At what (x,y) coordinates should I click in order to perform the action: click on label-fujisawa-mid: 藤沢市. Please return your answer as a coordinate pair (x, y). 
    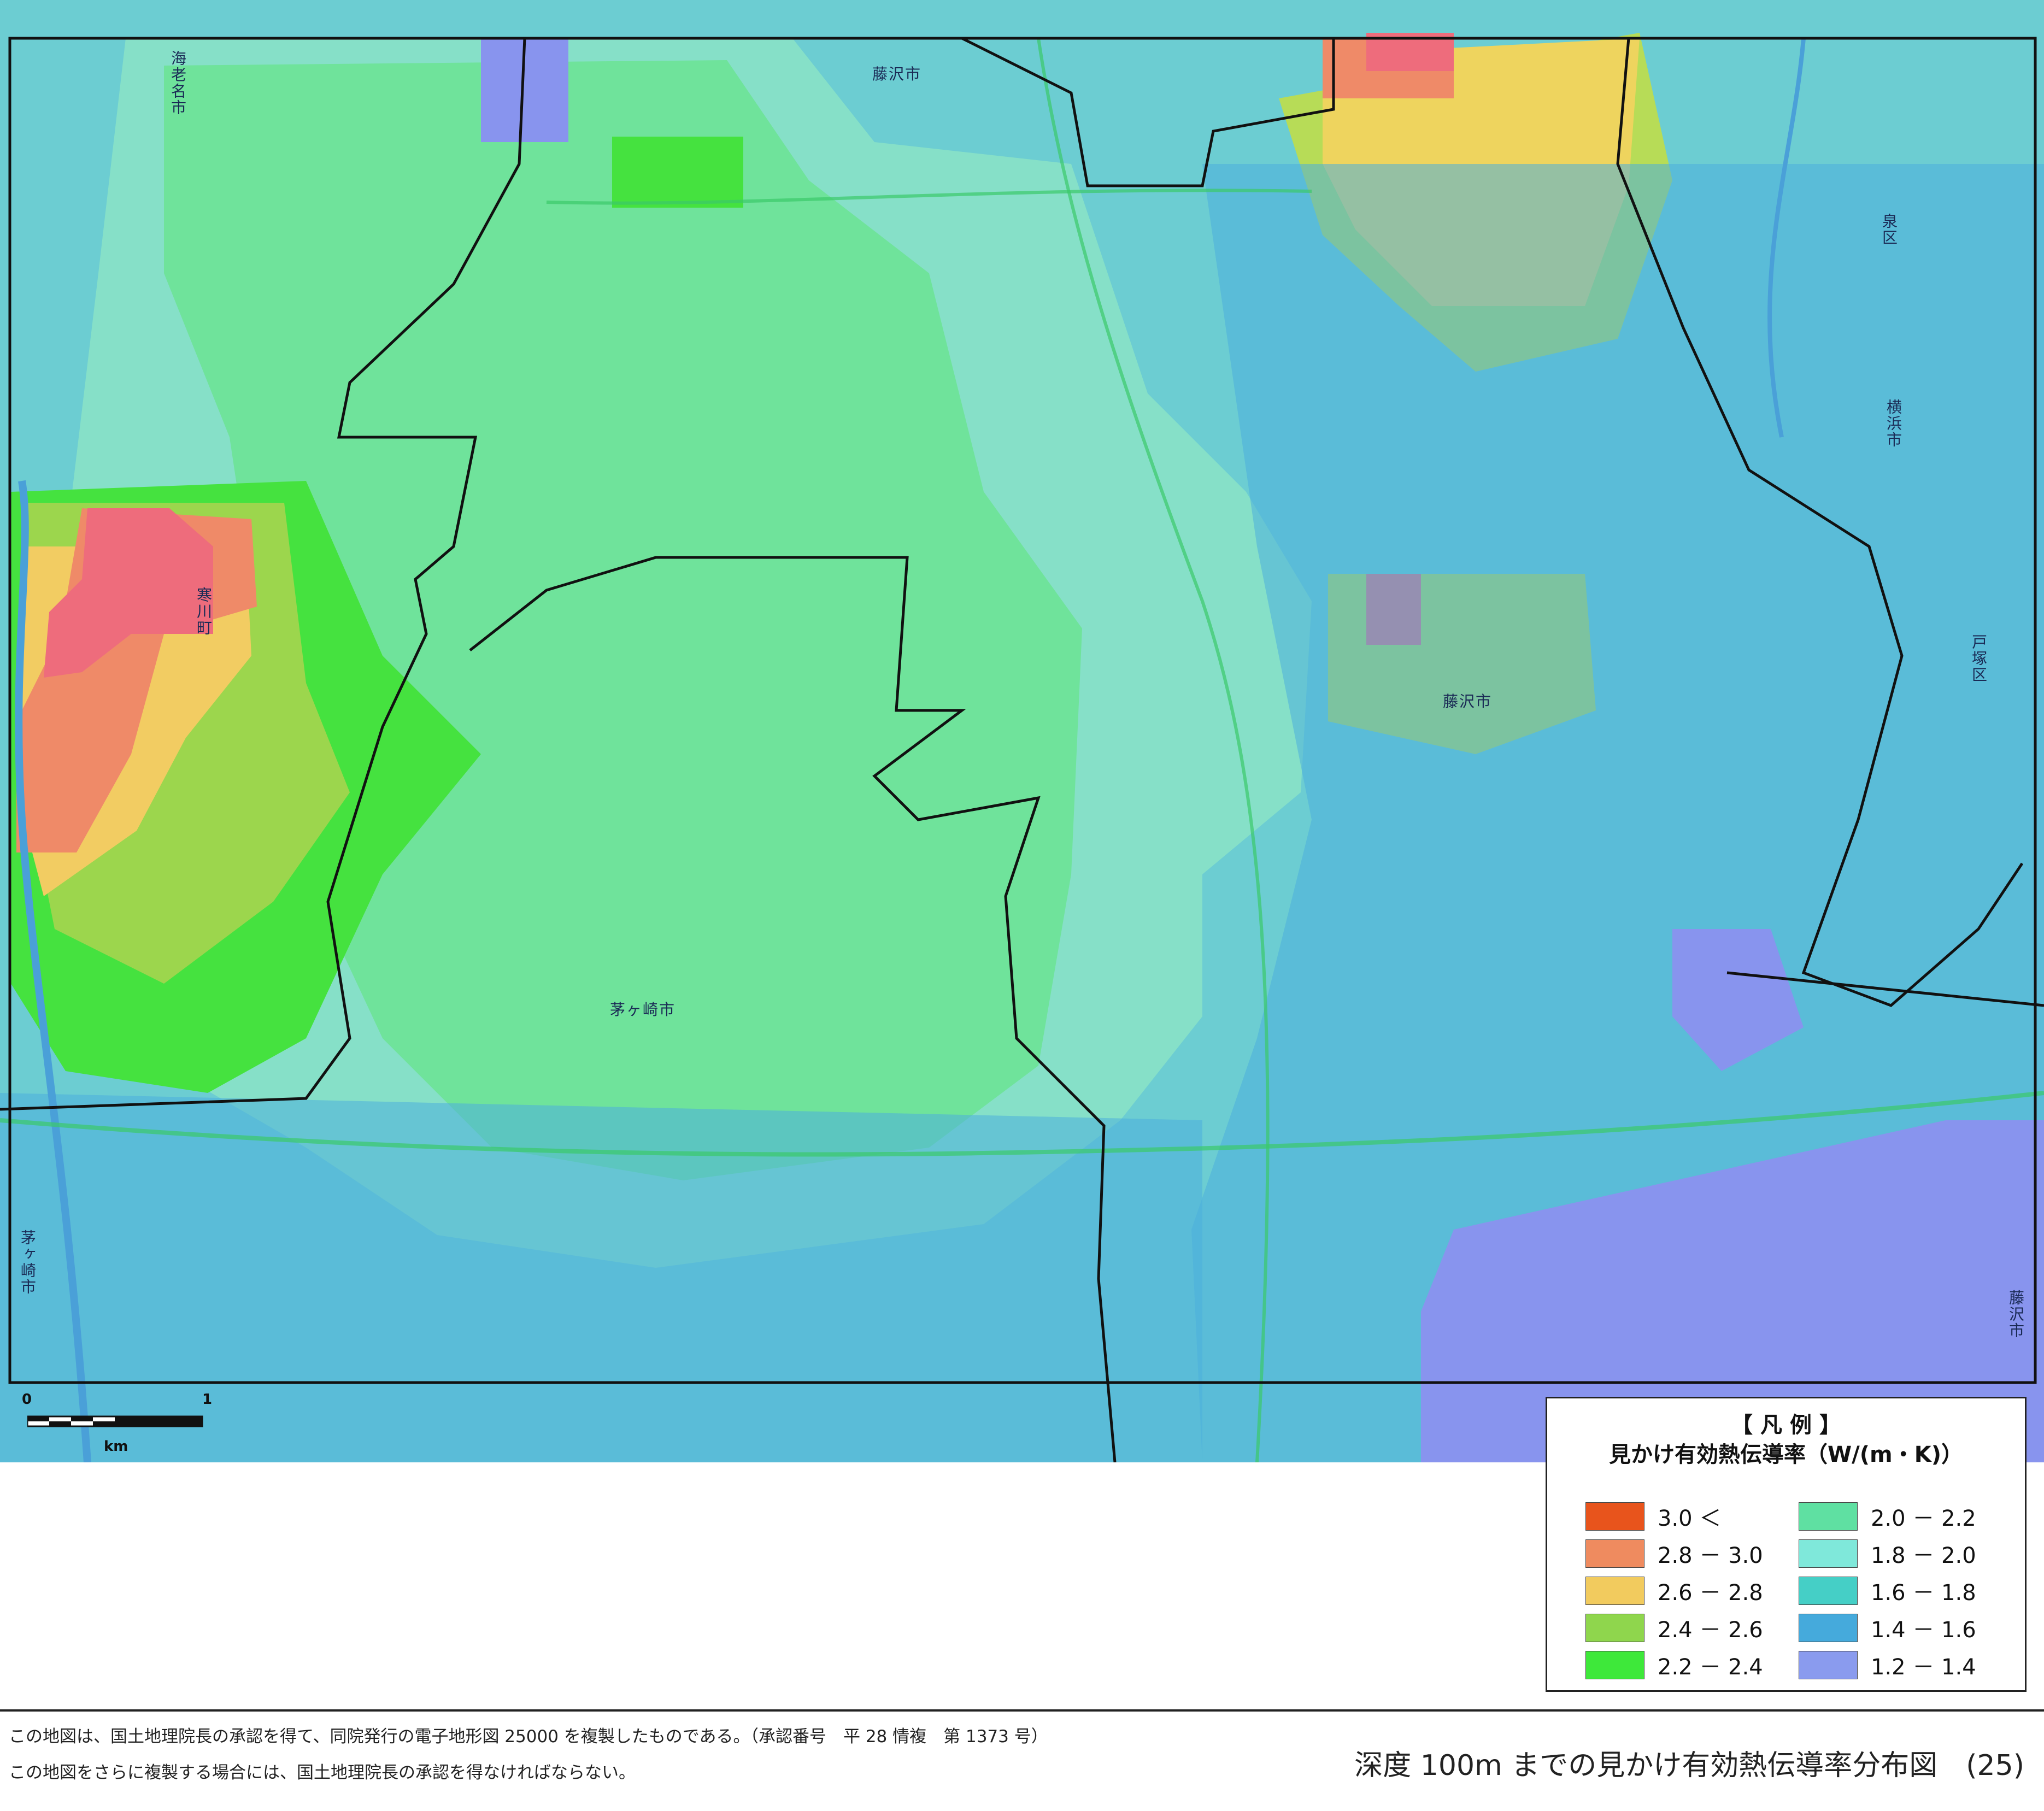
    Looking at the image, I should click on (1468, 701).